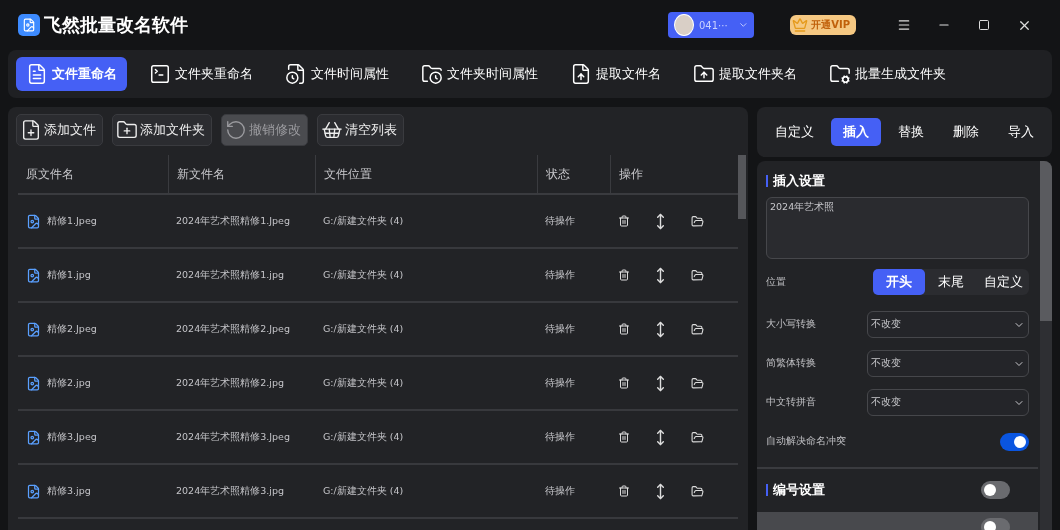 The width and height of the screenshot is (1060, 530). Describe the element at coordinates (776, 282) in the screenshot. I see `field-label: 位置` at that location.